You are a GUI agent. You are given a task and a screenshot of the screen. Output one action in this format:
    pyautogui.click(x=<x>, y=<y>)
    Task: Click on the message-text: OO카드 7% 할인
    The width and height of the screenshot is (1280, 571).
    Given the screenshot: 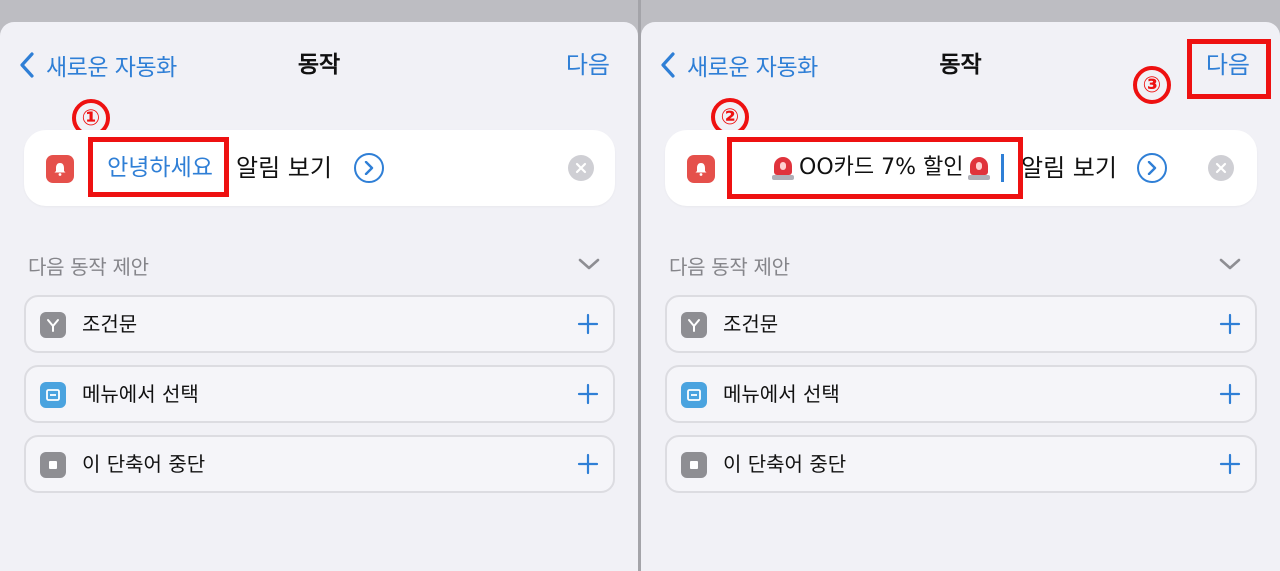 What is the action you would take?
    pyautogui.click(x=881, y=167)
    